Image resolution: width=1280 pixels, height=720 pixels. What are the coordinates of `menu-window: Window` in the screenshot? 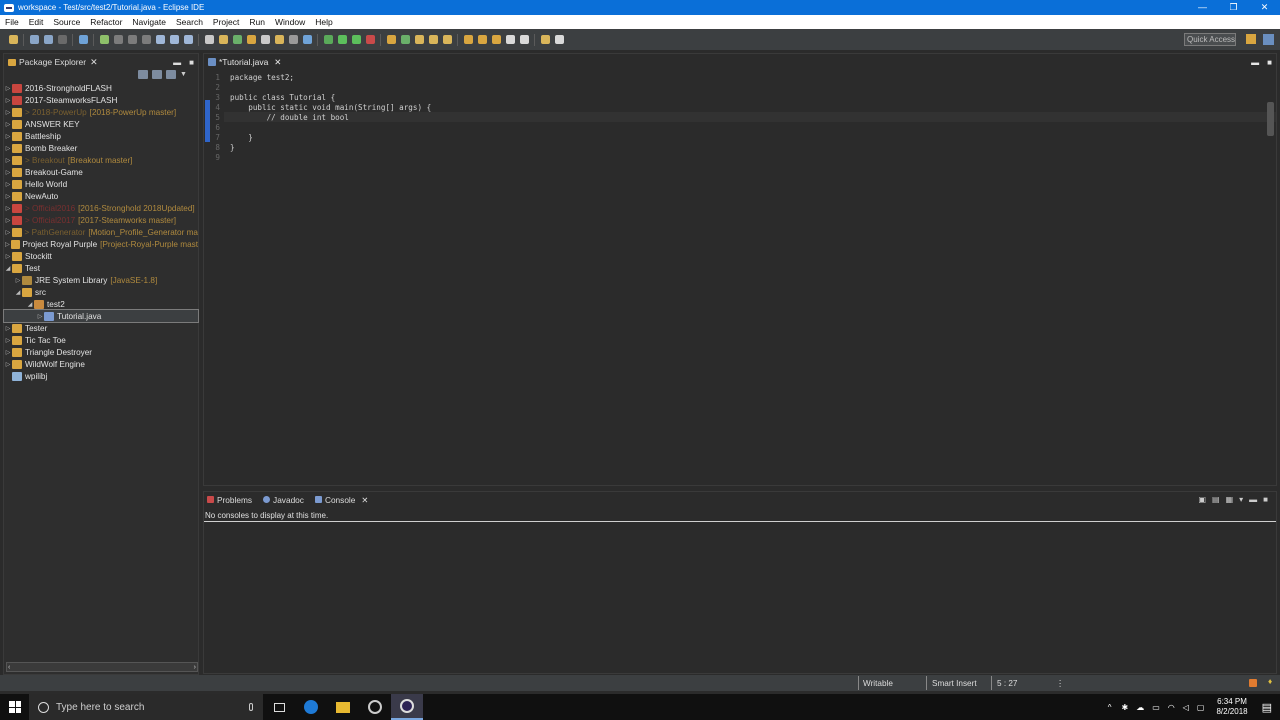 It's located at (290, 22).